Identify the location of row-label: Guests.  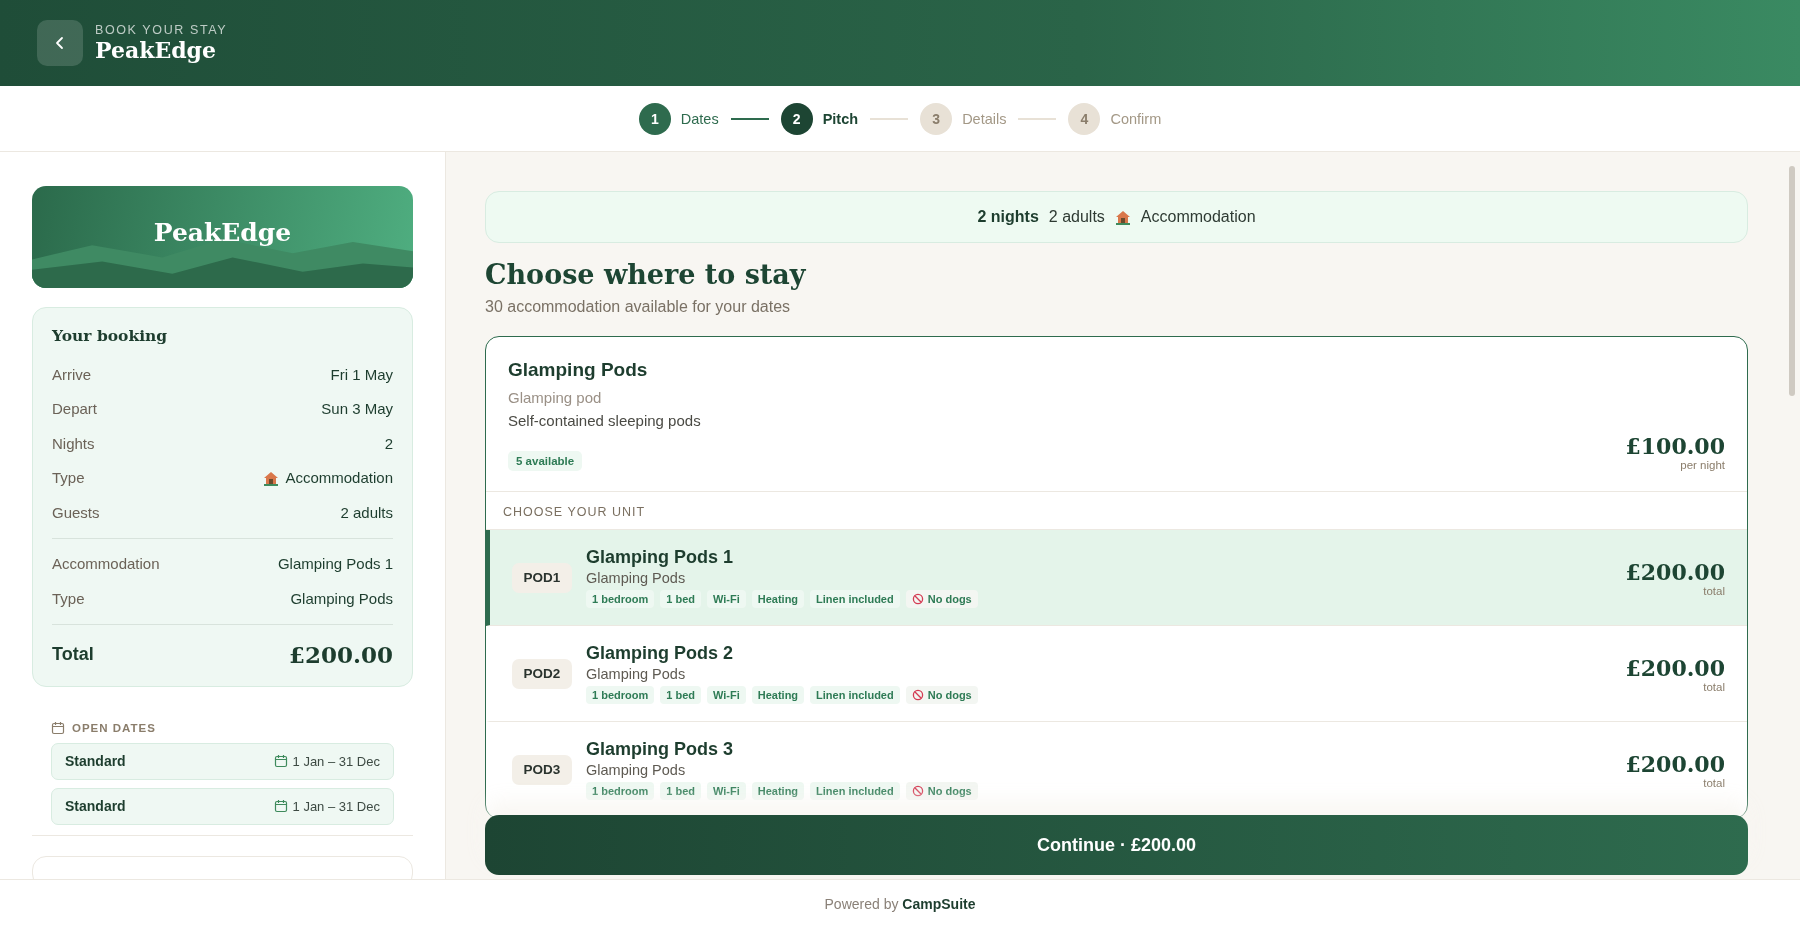
(76, 512).